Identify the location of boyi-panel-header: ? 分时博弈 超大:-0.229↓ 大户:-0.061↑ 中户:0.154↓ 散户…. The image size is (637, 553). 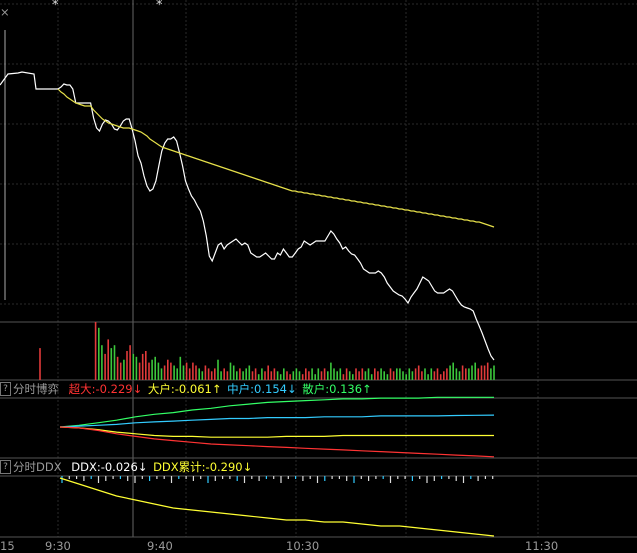
(186, 389).